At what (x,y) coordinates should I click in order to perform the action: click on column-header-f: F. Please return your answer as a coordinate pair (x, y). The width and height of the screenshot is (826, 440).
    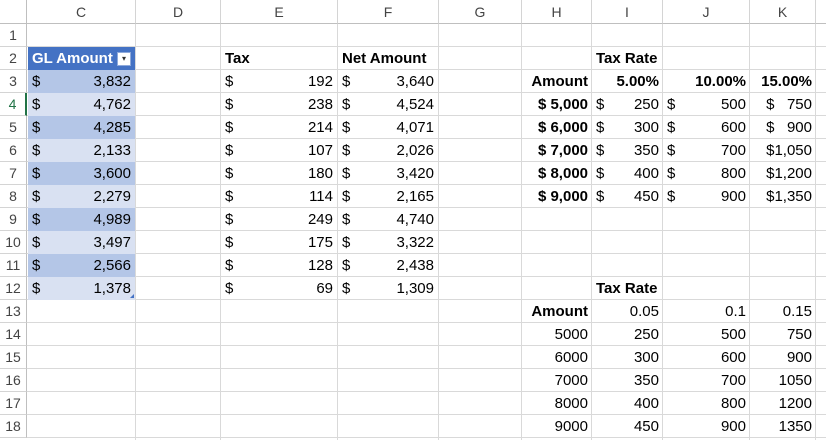
    Looking at the image, I should click on (388, 12).